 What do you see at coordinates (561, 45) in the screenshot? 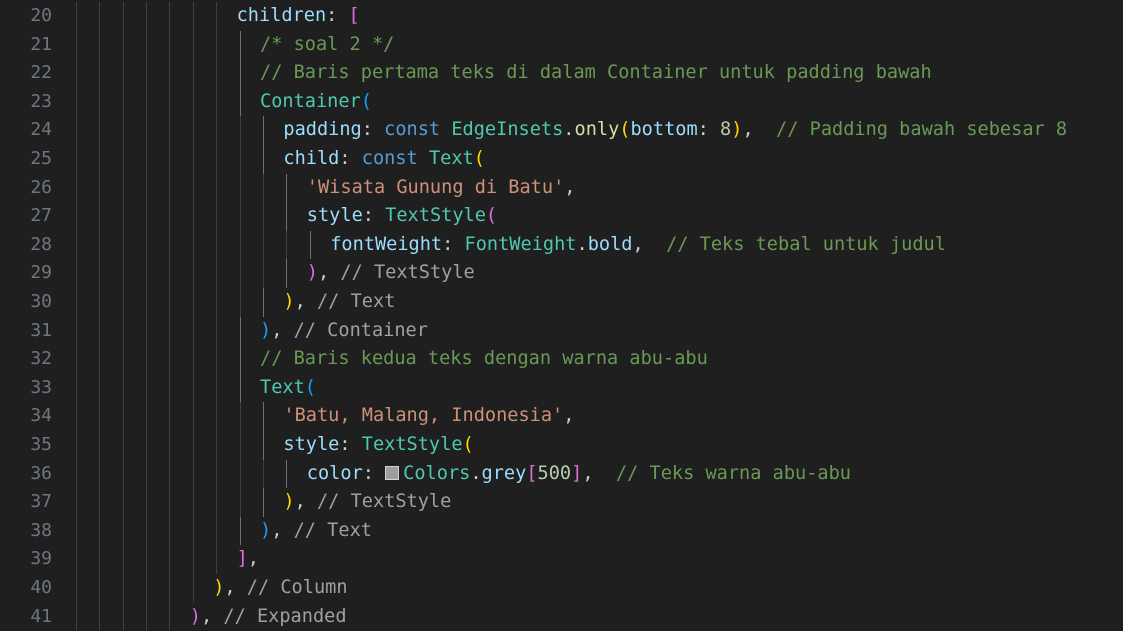
I see `code-line: 21 /* soal 2 */` at bounding box center [561, 45].